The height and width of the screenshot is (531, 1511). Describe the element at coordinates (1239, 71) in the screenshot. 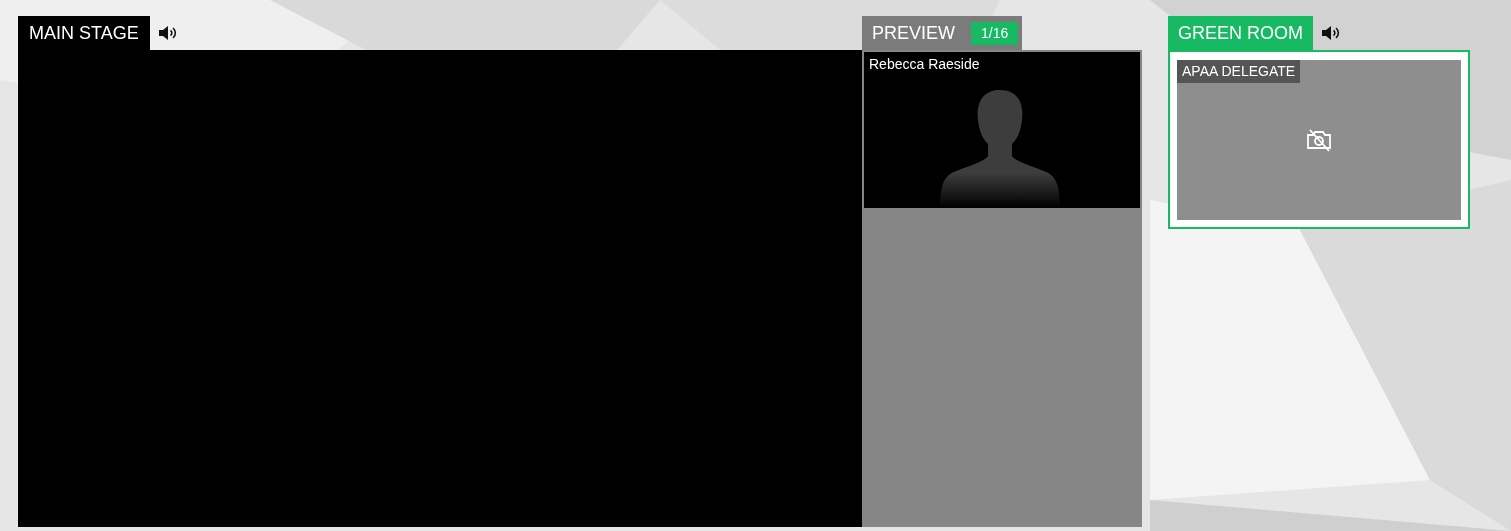

I see `participant-name: APAA DELEGATE` at that location.